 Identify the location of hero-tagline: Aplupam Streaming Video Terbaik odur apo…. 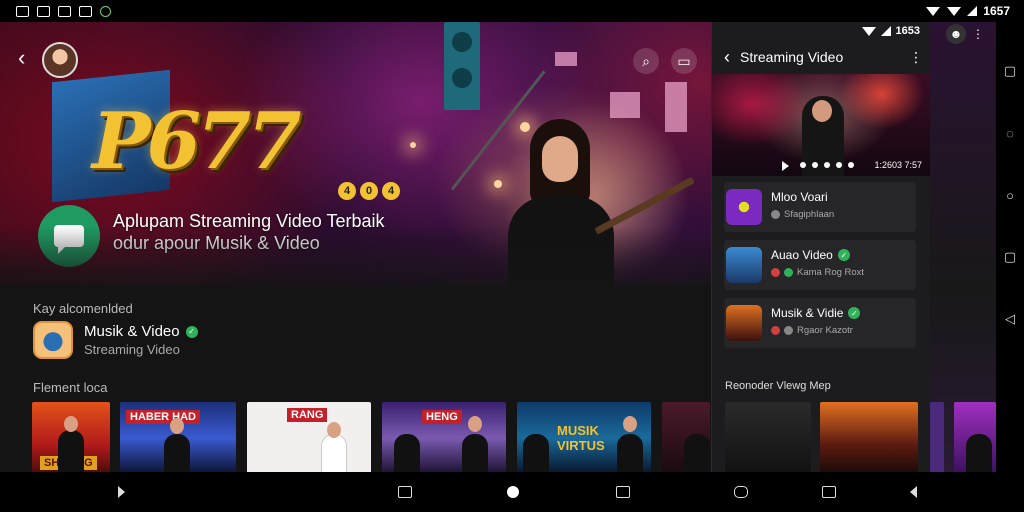
(249, 232).